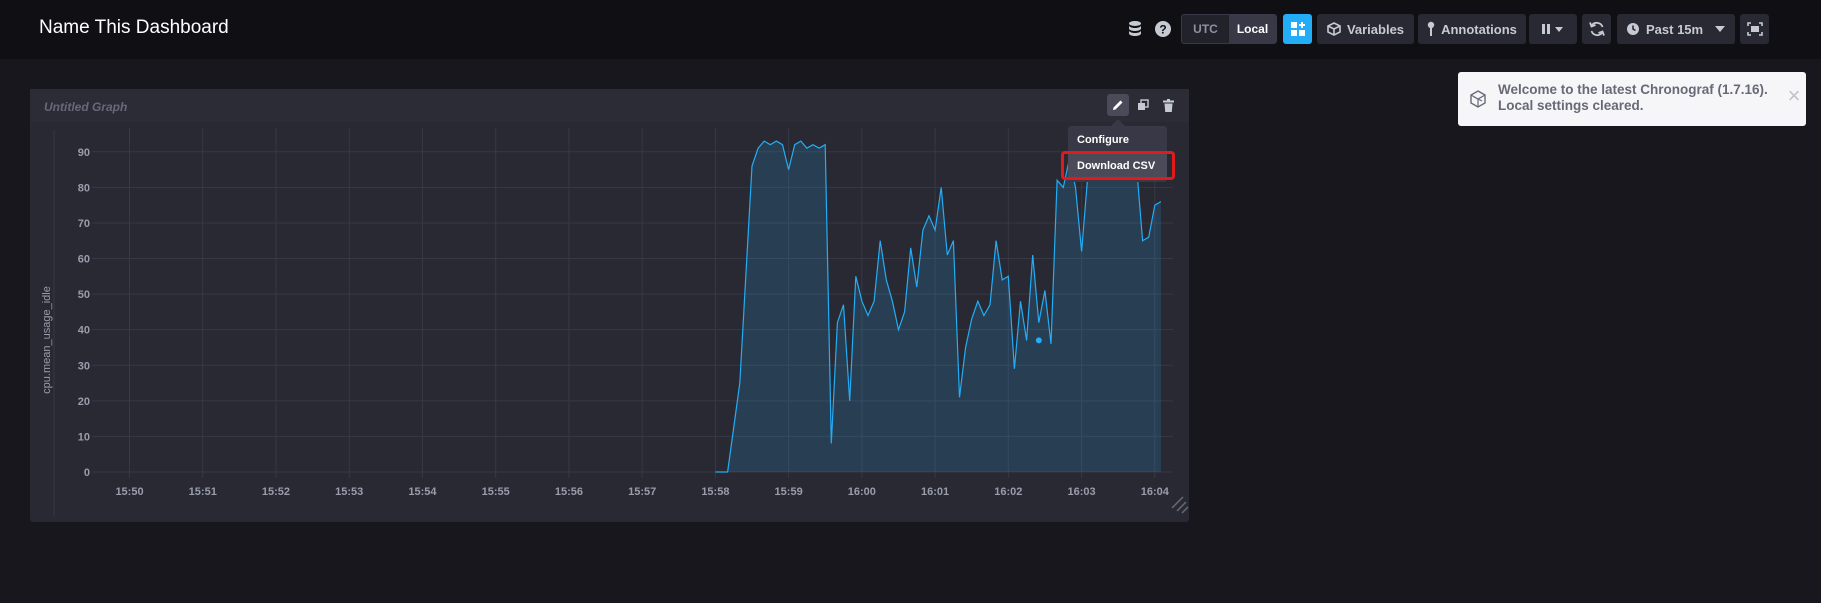 This screenshot has width=1821, height=603. I want to click on annotation-pin-icon, so click(1431, 28).